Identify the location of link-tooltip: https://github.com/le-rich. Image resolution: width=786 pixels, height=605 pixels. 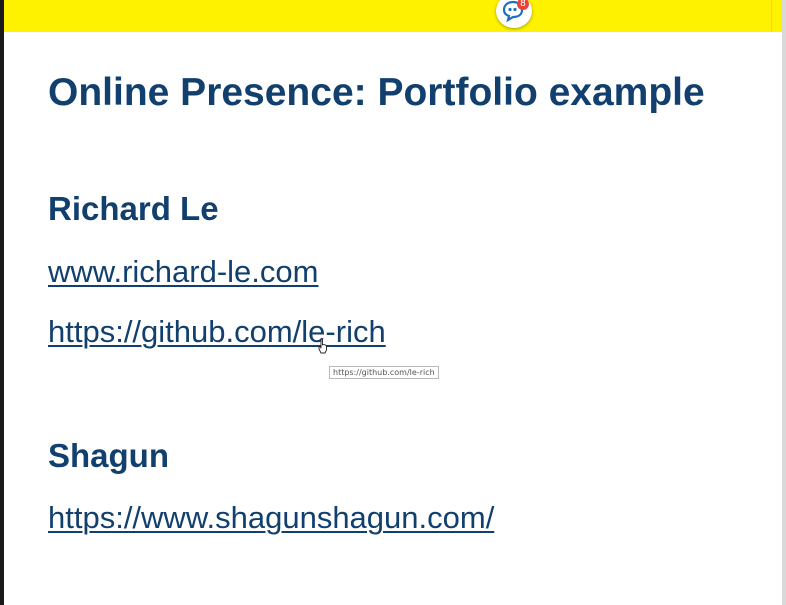
(384, 372).